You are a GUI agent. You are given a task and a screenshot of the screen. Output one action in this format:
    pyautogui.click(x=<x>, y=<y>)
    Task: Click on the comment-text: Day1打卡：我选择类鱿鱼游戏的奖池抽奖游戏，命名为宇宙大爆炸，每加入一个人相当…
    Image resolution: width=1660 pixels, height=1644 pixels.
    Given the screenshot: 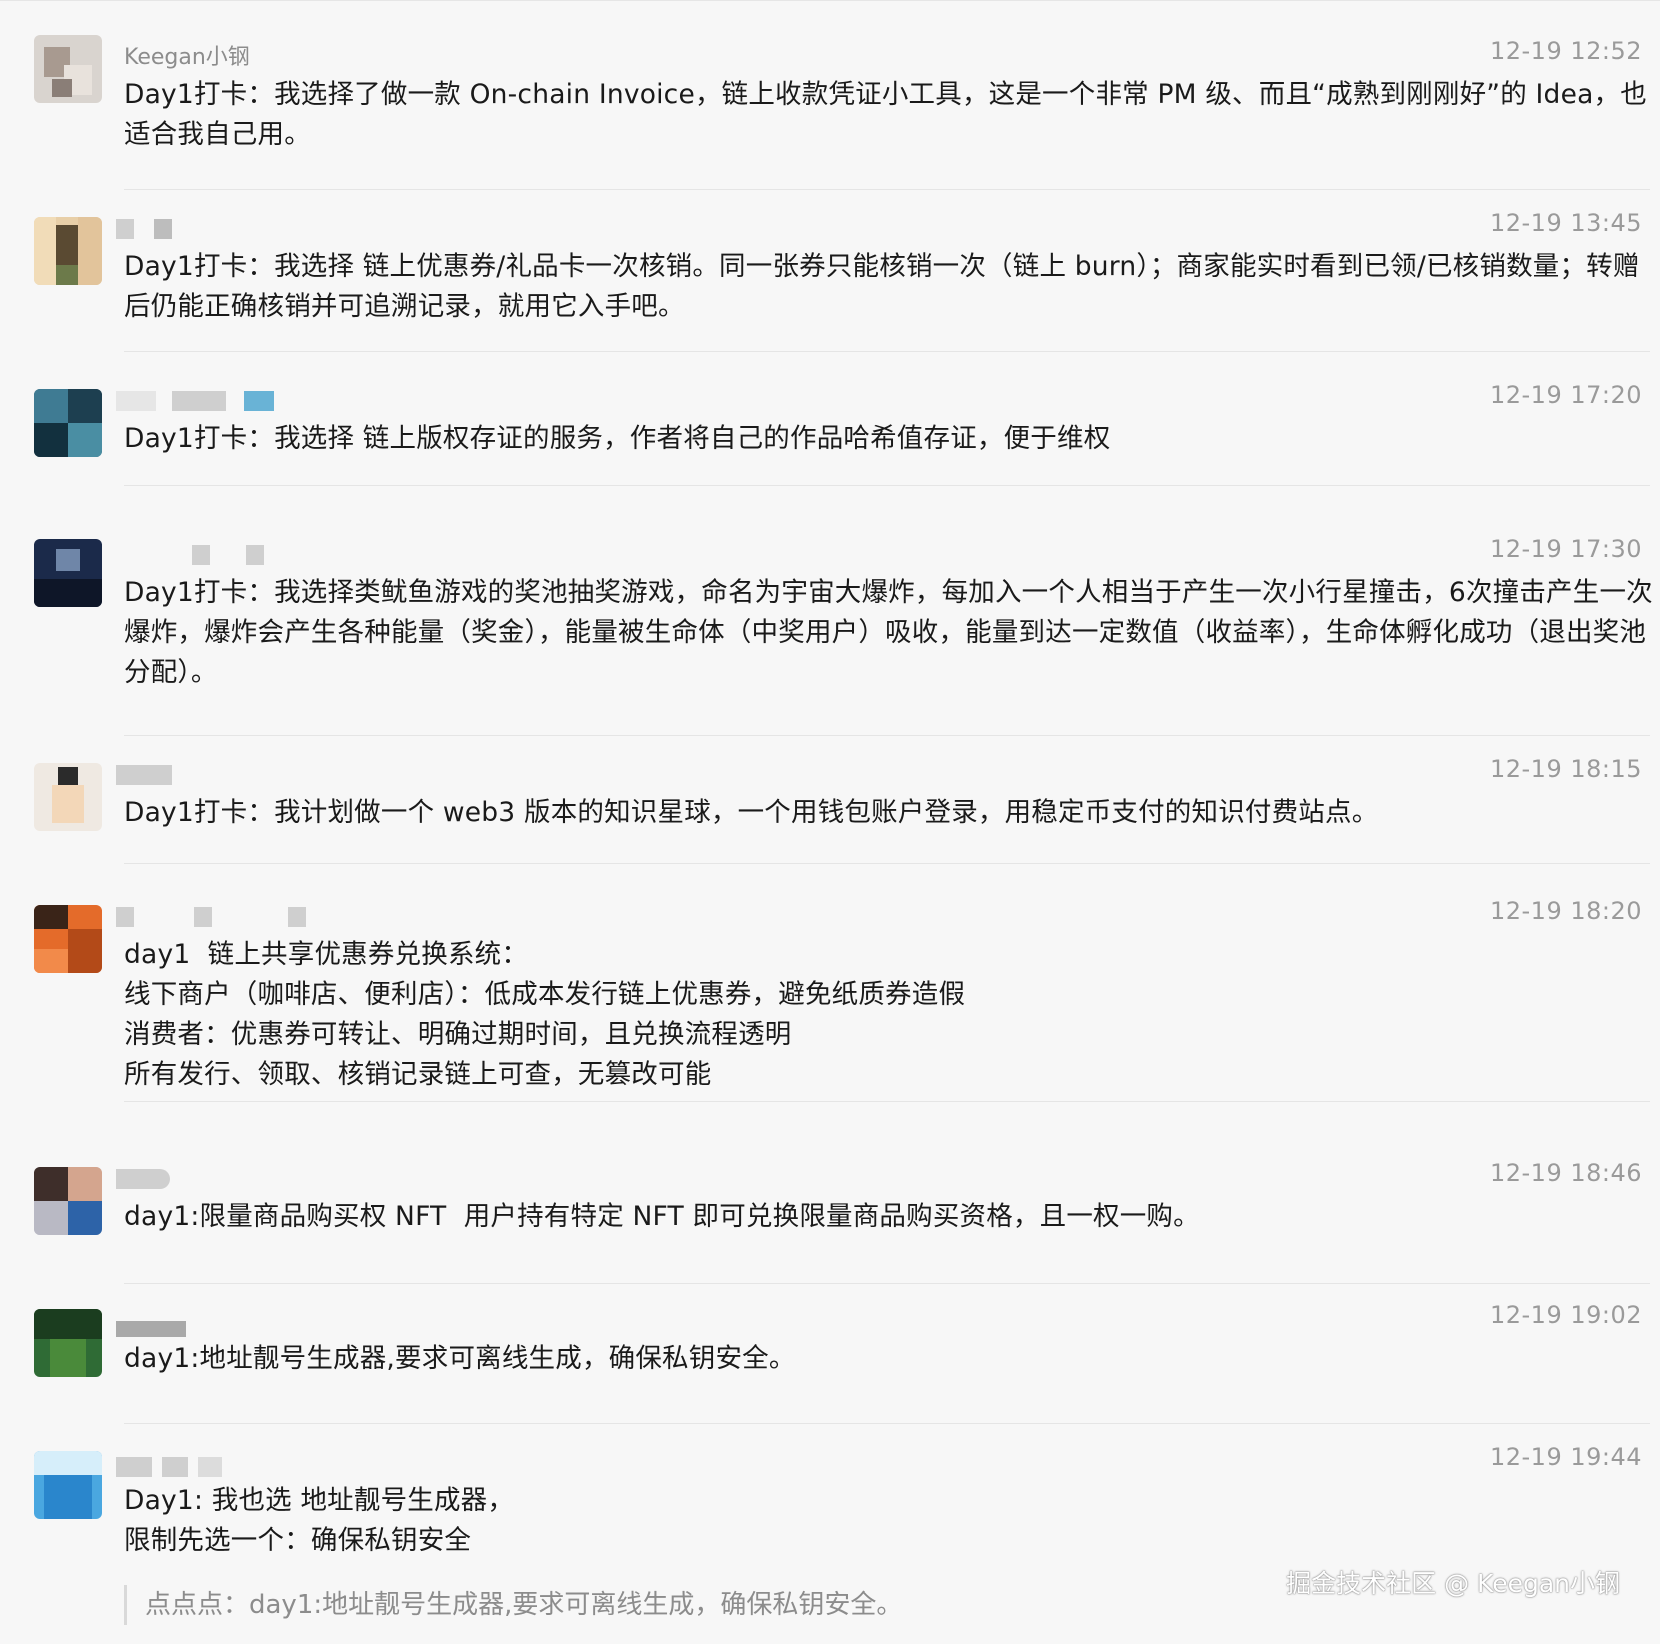 What is the action you would take?
    pyautogui.click(x=888, y=632)
    